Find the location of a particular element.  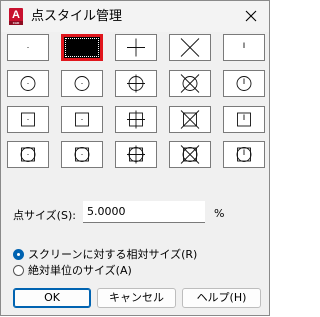

point-style-plus is located at coordinates (136, 47).